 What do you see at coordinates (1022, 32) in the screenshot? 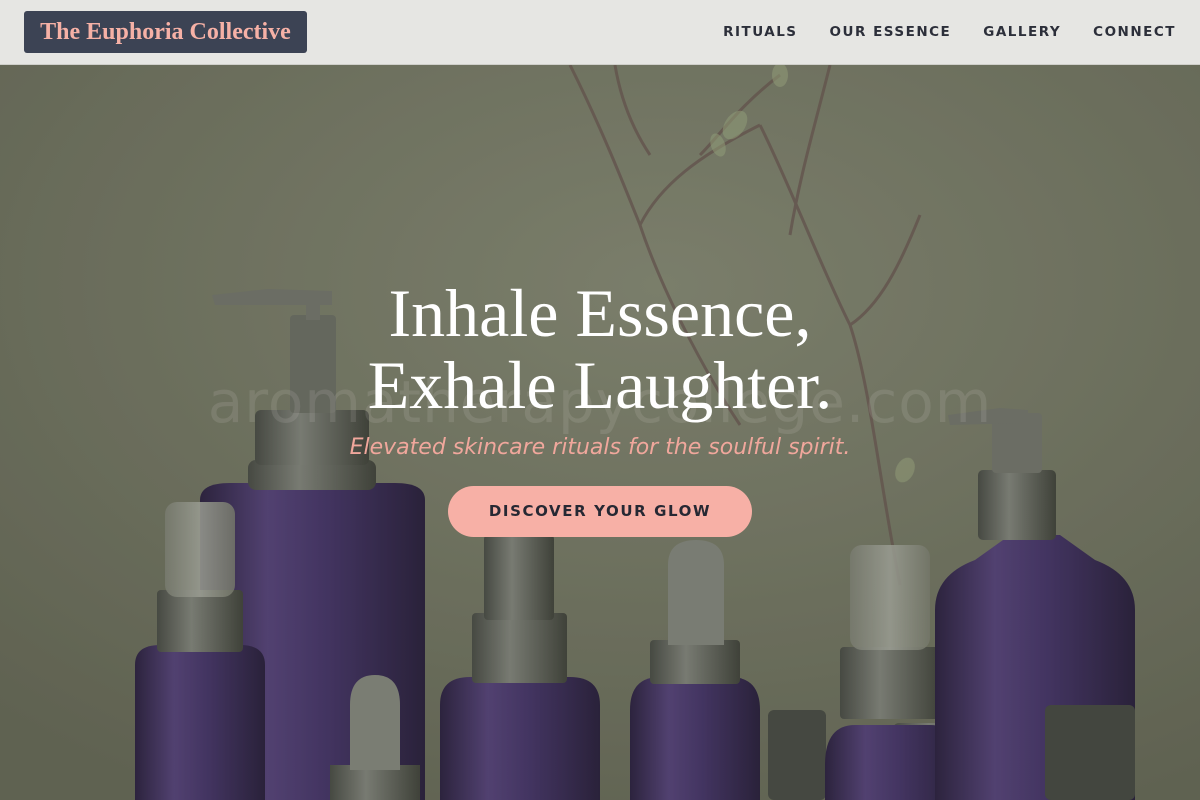
I see `nav-link-gallery: GALLERY` at bounding box center [1022, 32].